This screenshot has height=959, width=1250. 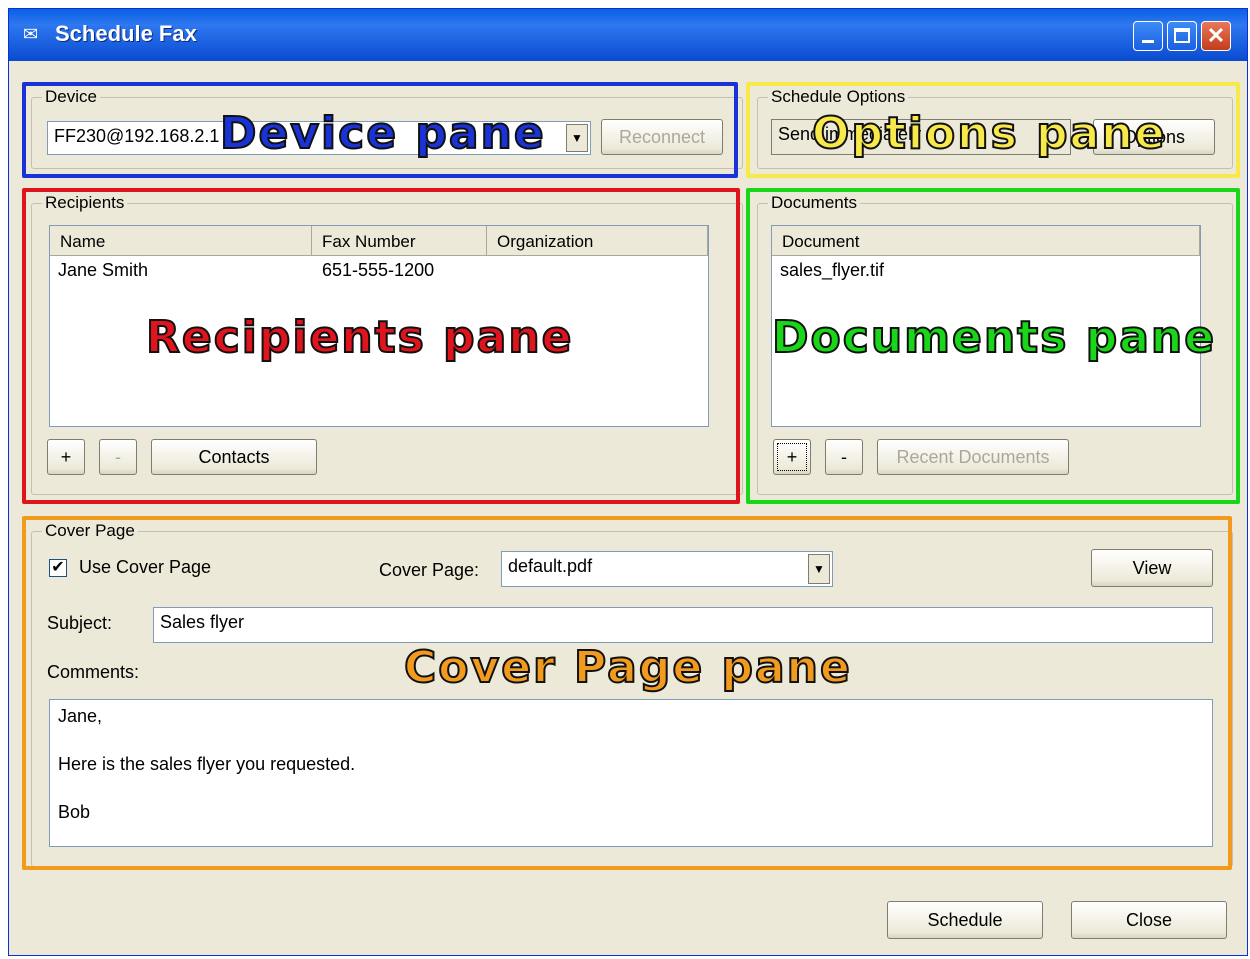 What do you see at coordinates (90, 531) in the screenshot?
I see `cover-page-group-label: Cover Page` at bounding box center [90, 531].